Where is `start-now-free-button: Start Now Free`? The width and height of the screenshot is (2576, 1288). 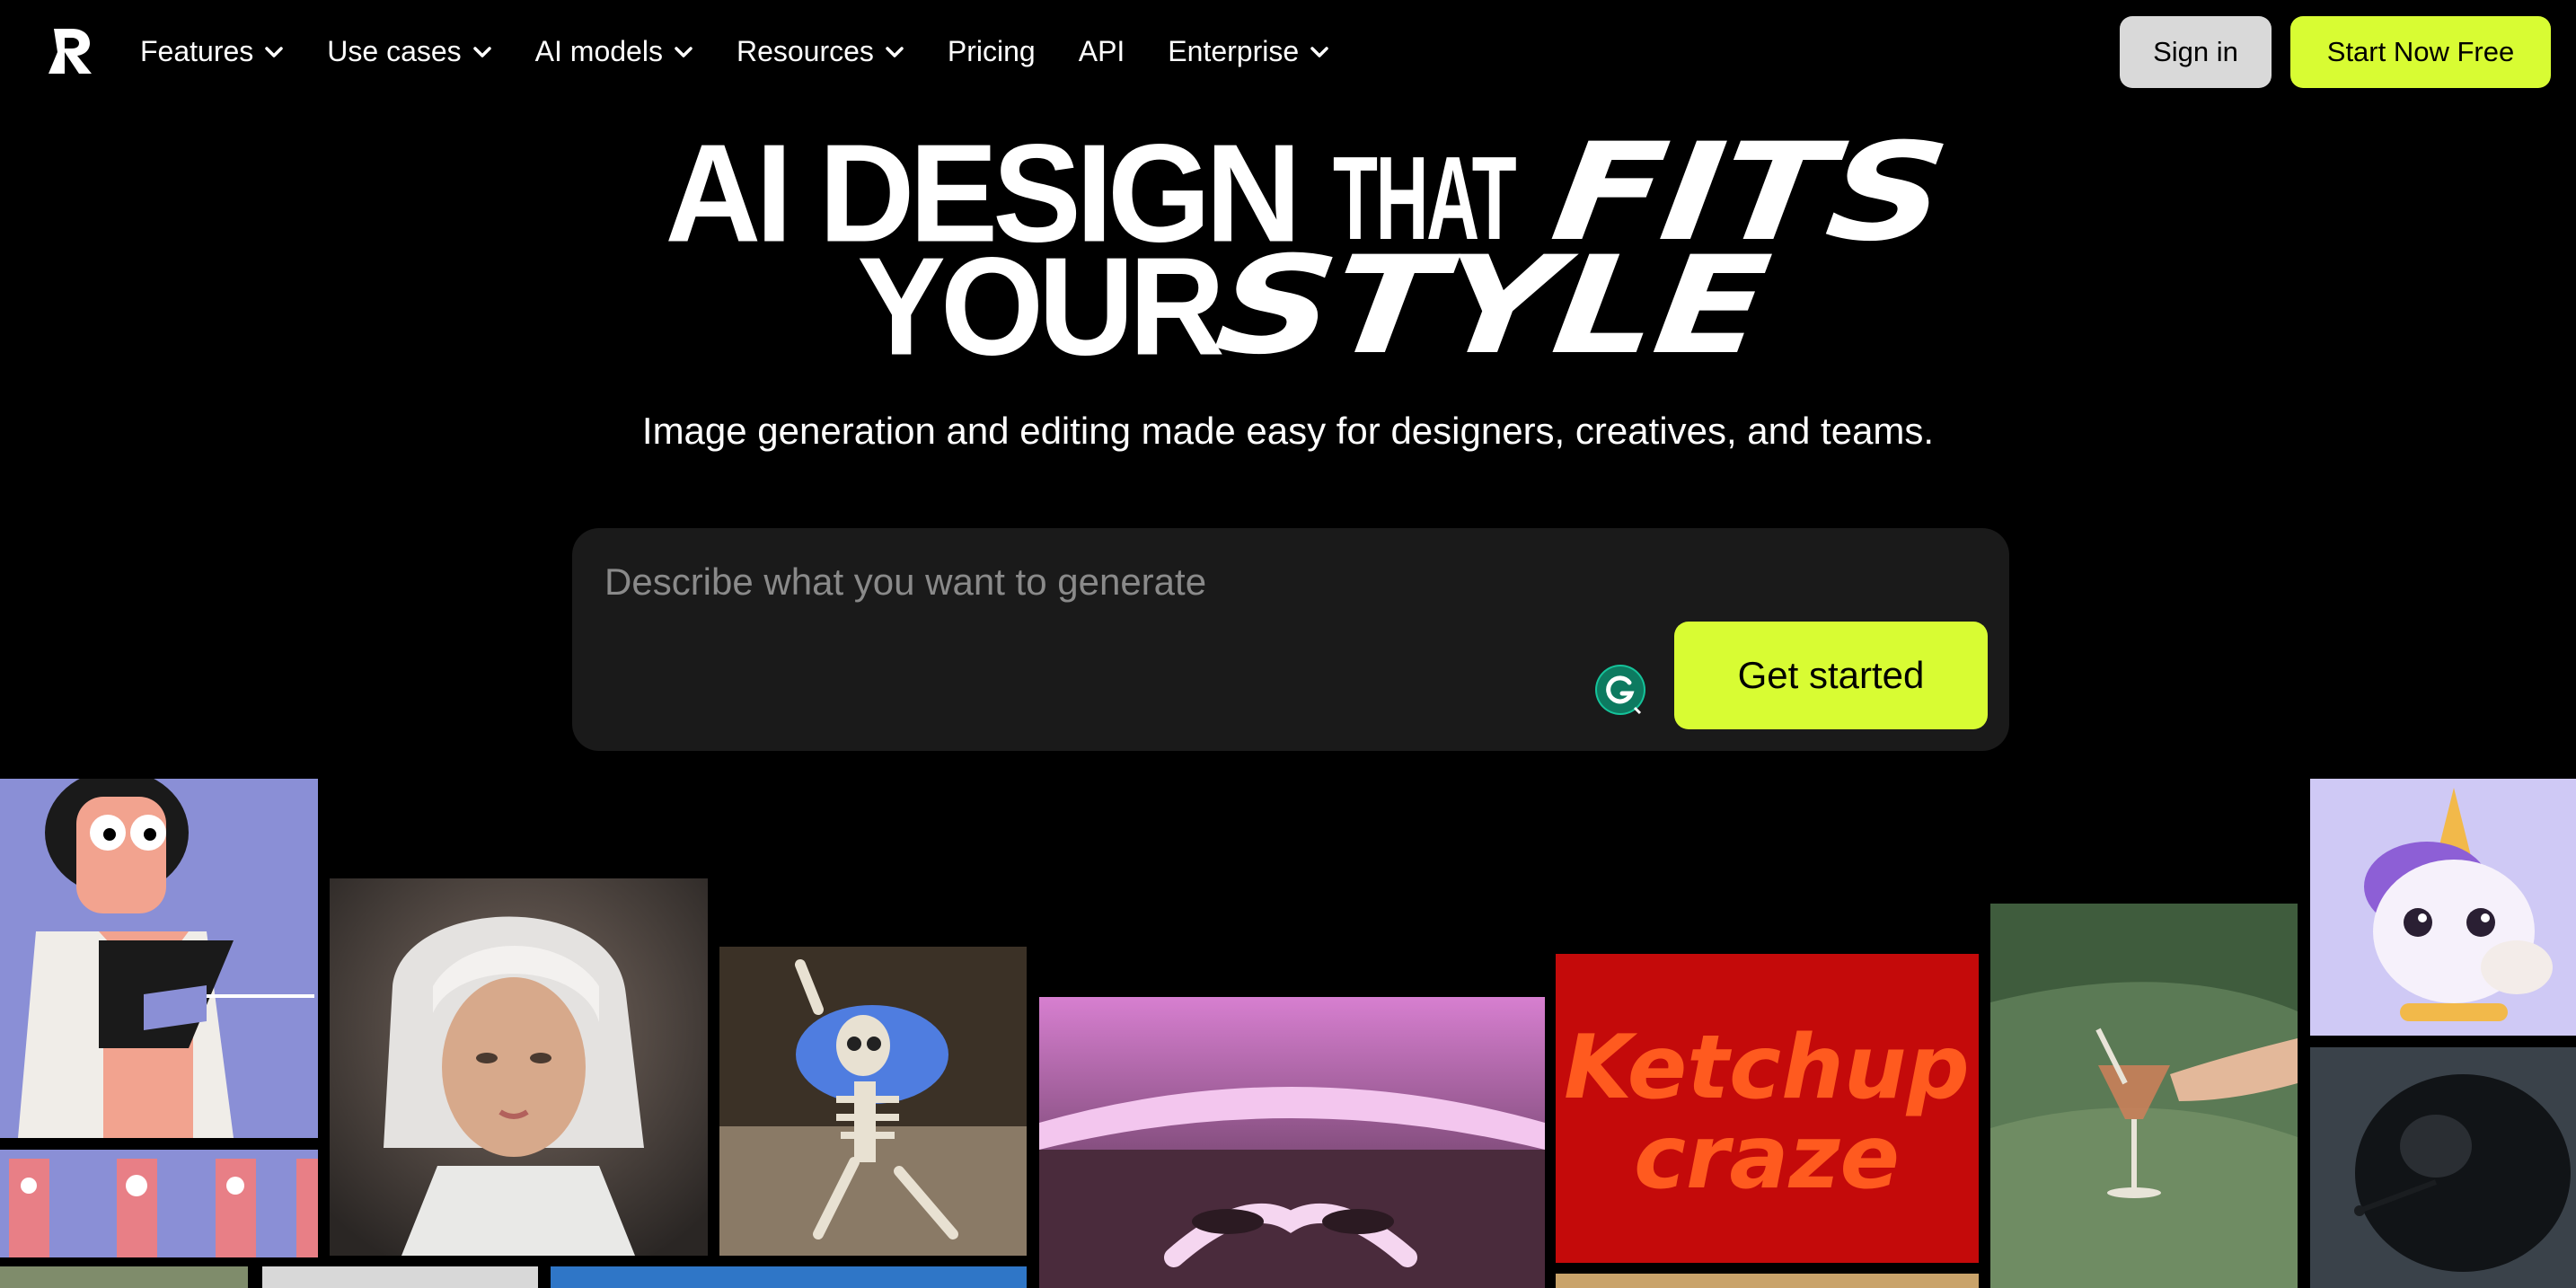
start-now-free-button: Start Now Free is located at coordinates (2420, 52).